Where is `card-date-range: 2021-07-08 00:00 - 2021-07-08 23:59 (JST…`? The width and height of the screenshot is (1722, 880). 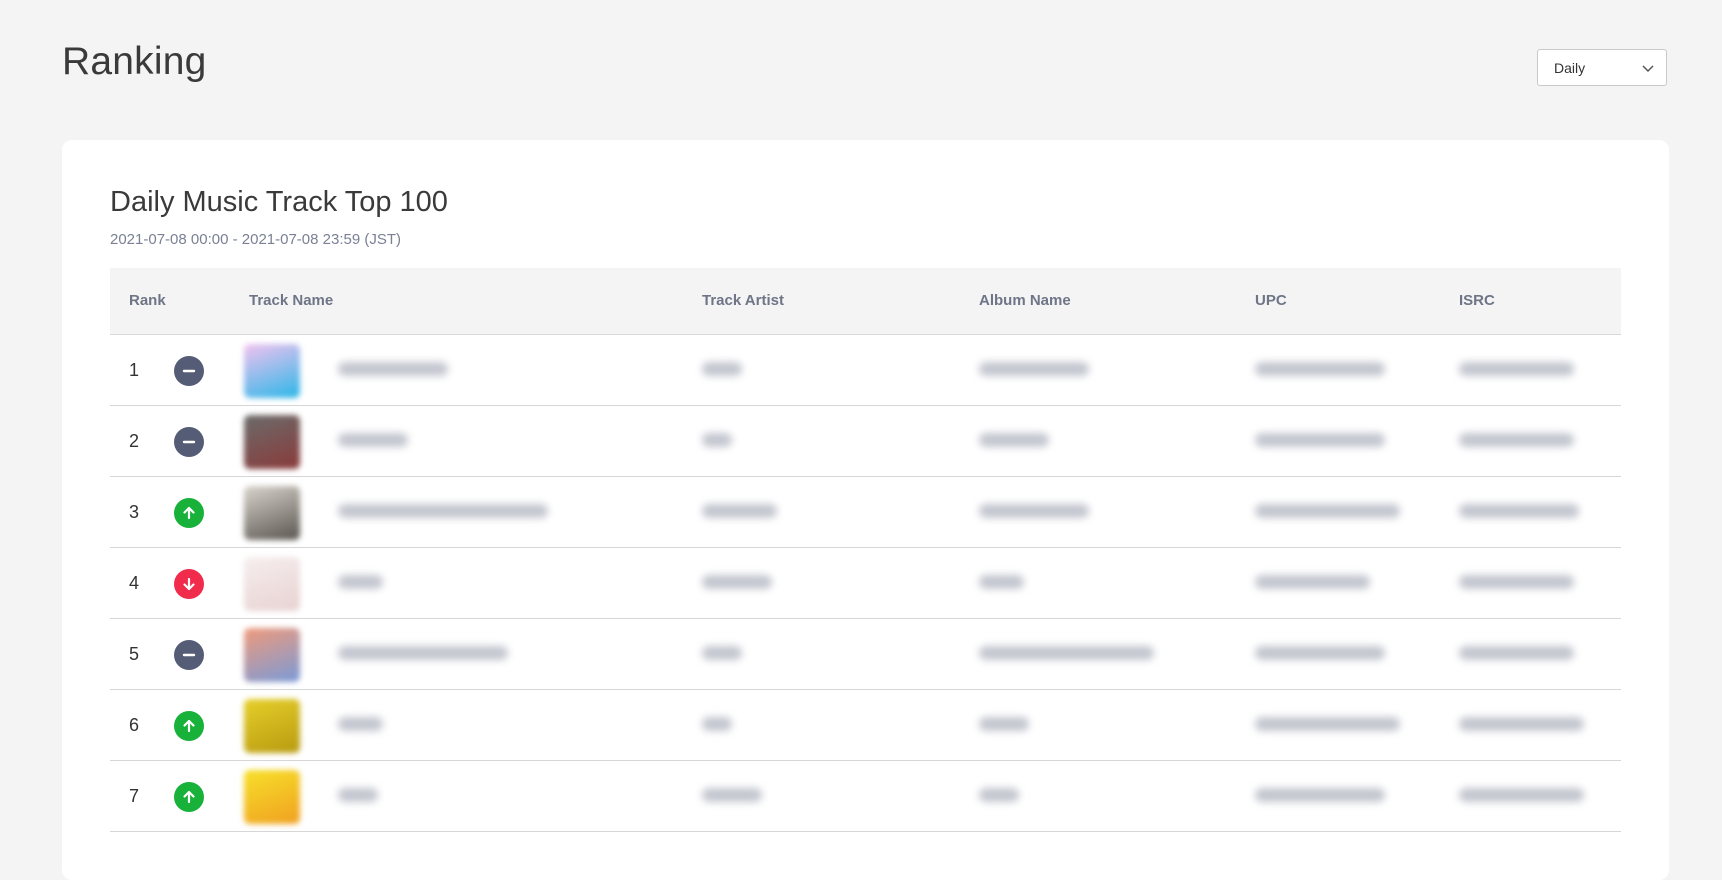
card-date-range: 2021-07-08 00:00 - 2021-07-08 23:59 (JST… is located at coordinates (256, 239).